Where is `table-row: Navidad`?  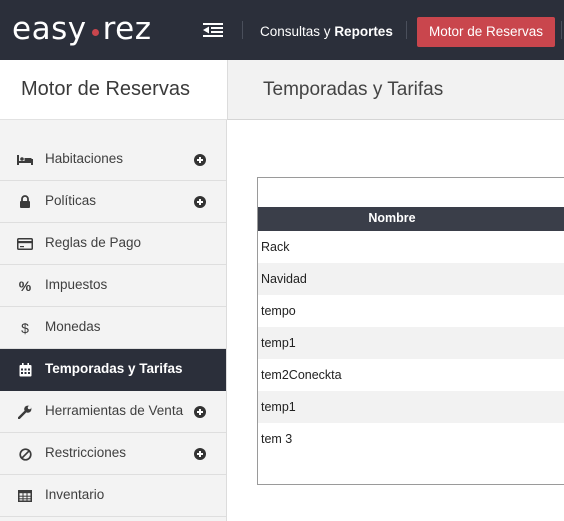
table-row: Navidad is located at coordinates (411, 279).